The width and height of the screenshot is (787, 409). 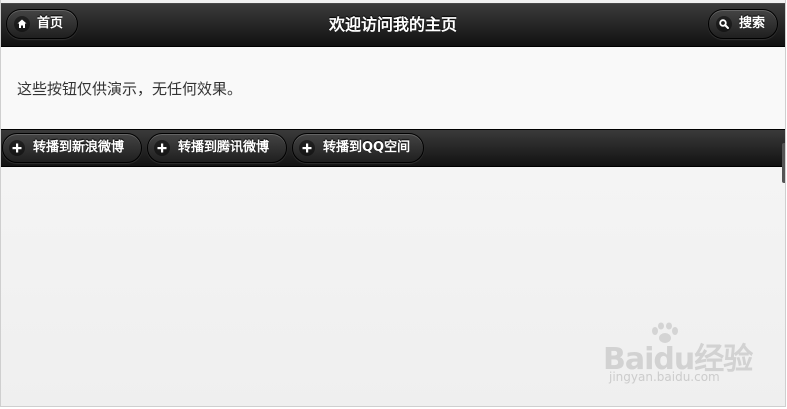 What do you see at coordinates (367, 147) in the screenshot?
I see `share-button-label: 转播到QQ空间` at bounding box center [367, 147].